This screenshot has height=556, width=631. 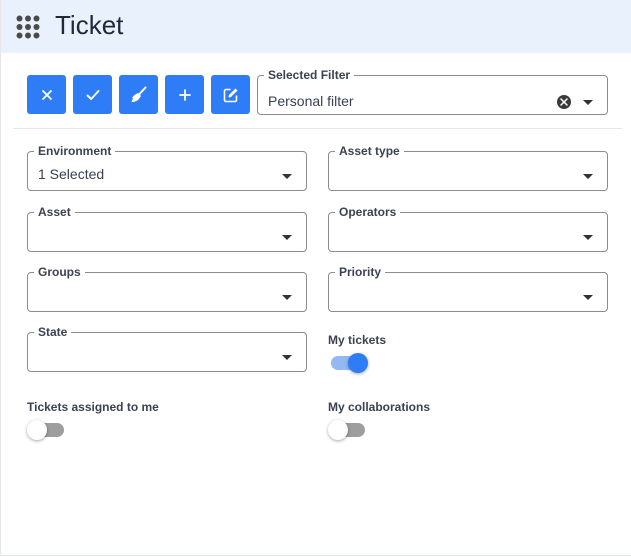 I want to click on operators-label: Operators, so click(x=368, y=212).